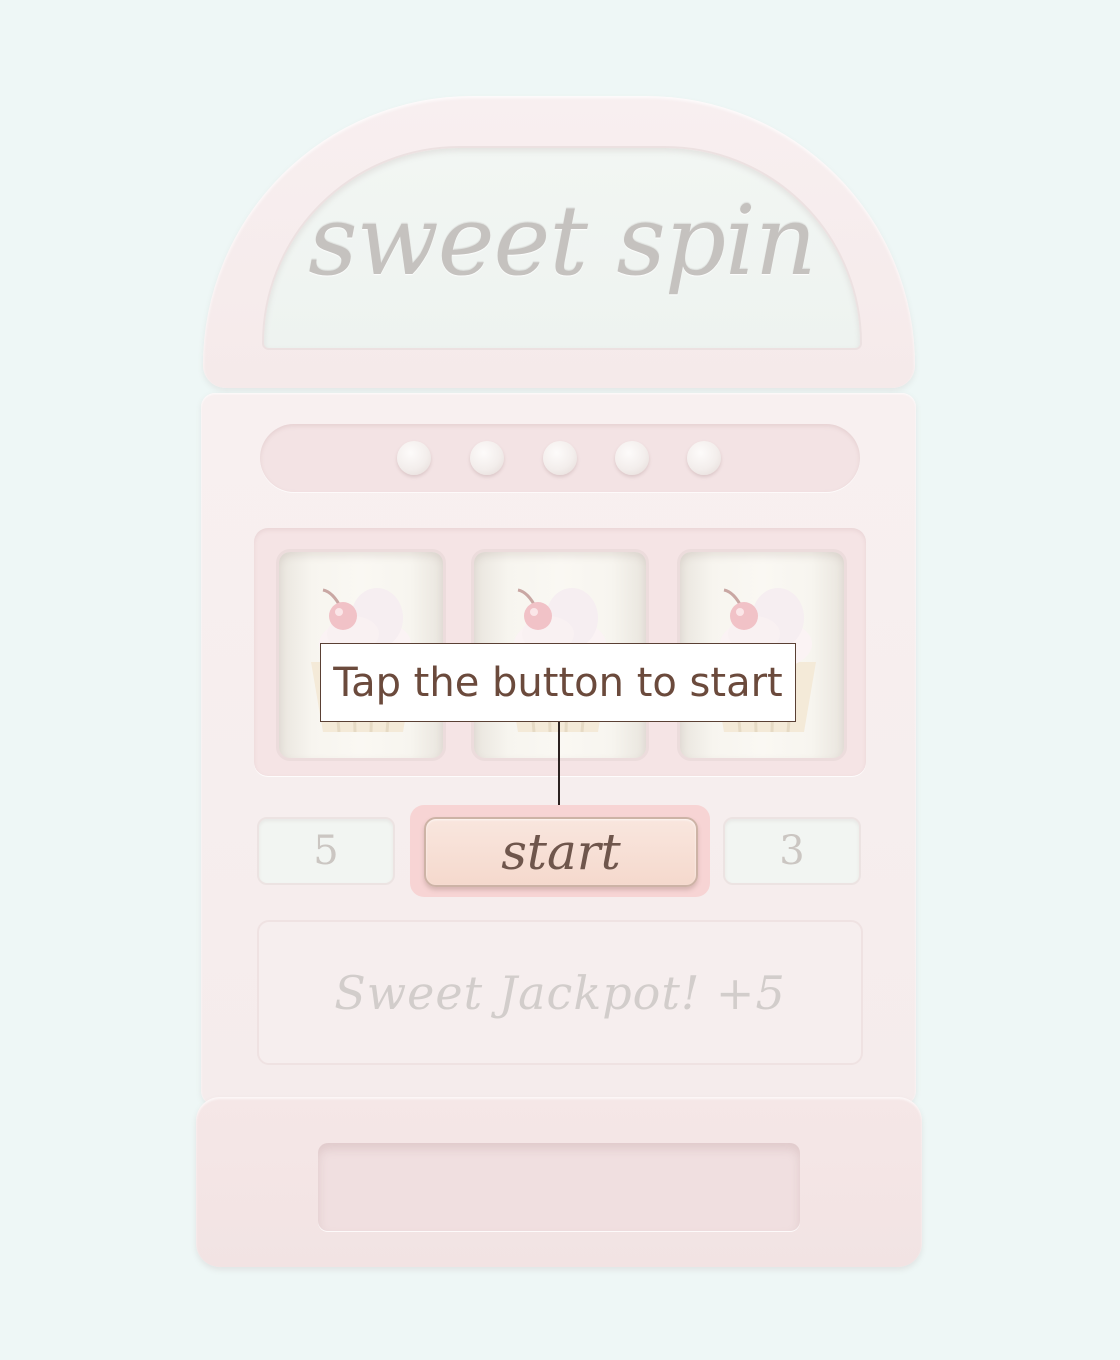 This screenshot has width=1120, height=1360. What do you see at coordinates (559, 764) in the screenshot?
I see `tooltip-pointer` at bounding box center [559, 764].